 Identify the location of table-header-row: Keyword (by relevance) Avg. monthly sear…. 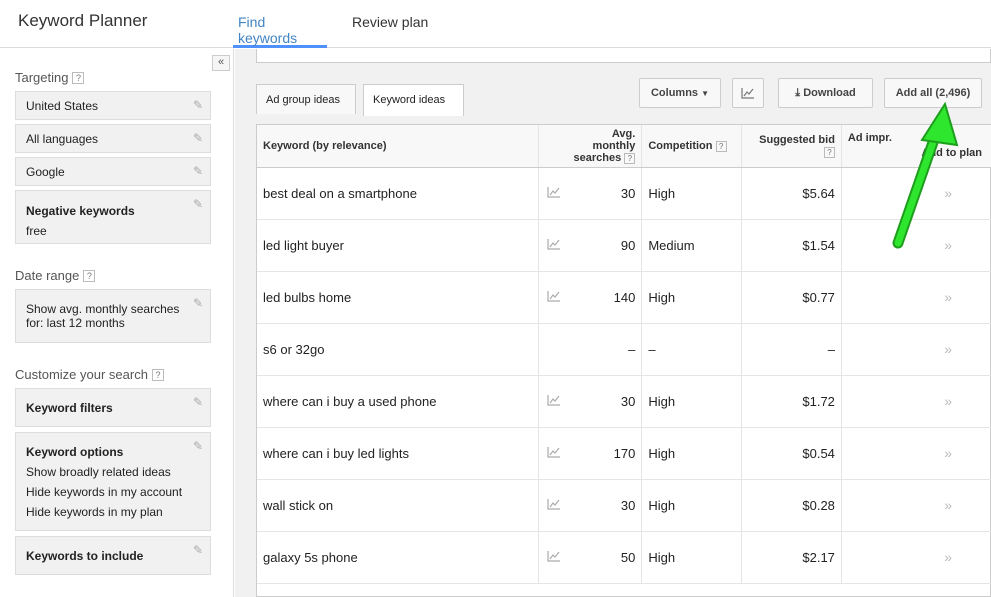
(624, 146).